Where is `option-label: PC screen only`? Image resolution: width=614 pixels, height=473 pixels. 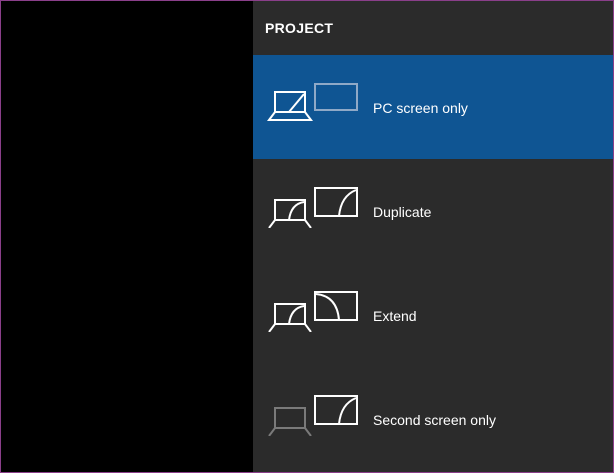
option-label: PC screen only is located at coordinates (420, 108).